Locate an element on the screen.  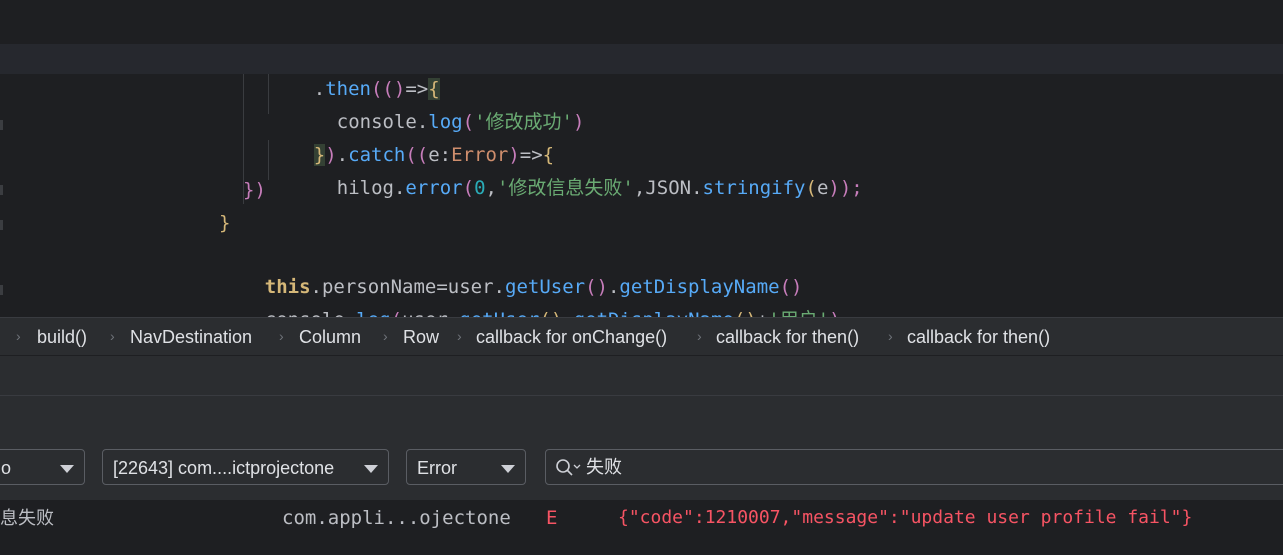
log-message-partial: 息失败 is located at coordinates (27, 518).